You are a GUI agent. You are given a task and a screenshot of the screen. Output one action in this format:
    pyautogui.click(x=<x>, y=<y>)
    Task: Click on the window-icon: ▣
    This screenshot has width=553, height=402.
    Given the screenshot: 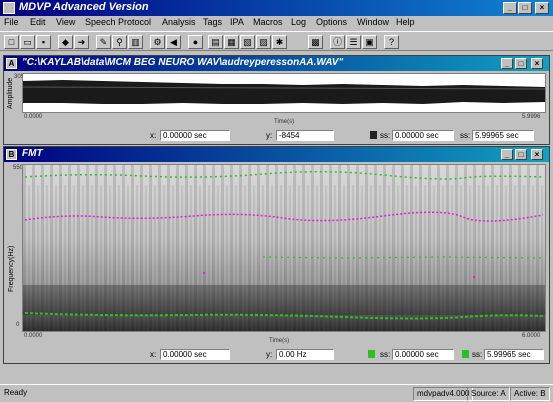 What is the action you would take?
    pyautogui.click(x=369, y=42)
    